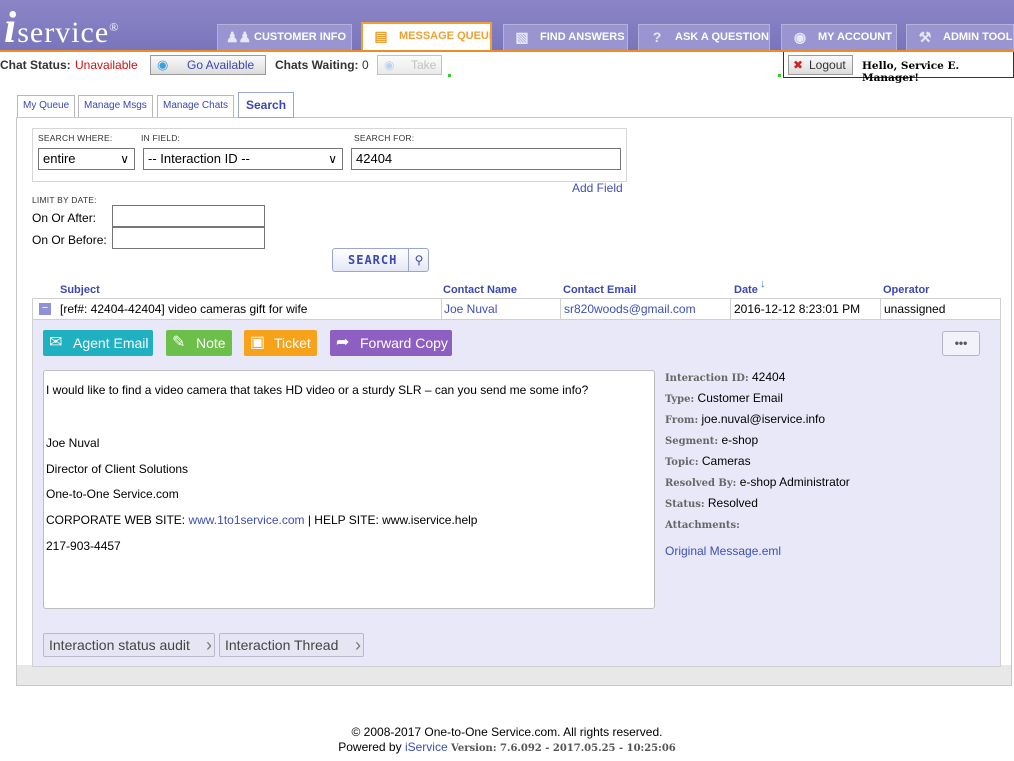 The width and height of the screenshot is (1014, 761). I want to click on nav-tab-ask-a-question: ? ASK A QUESTION, so click(704, 37).